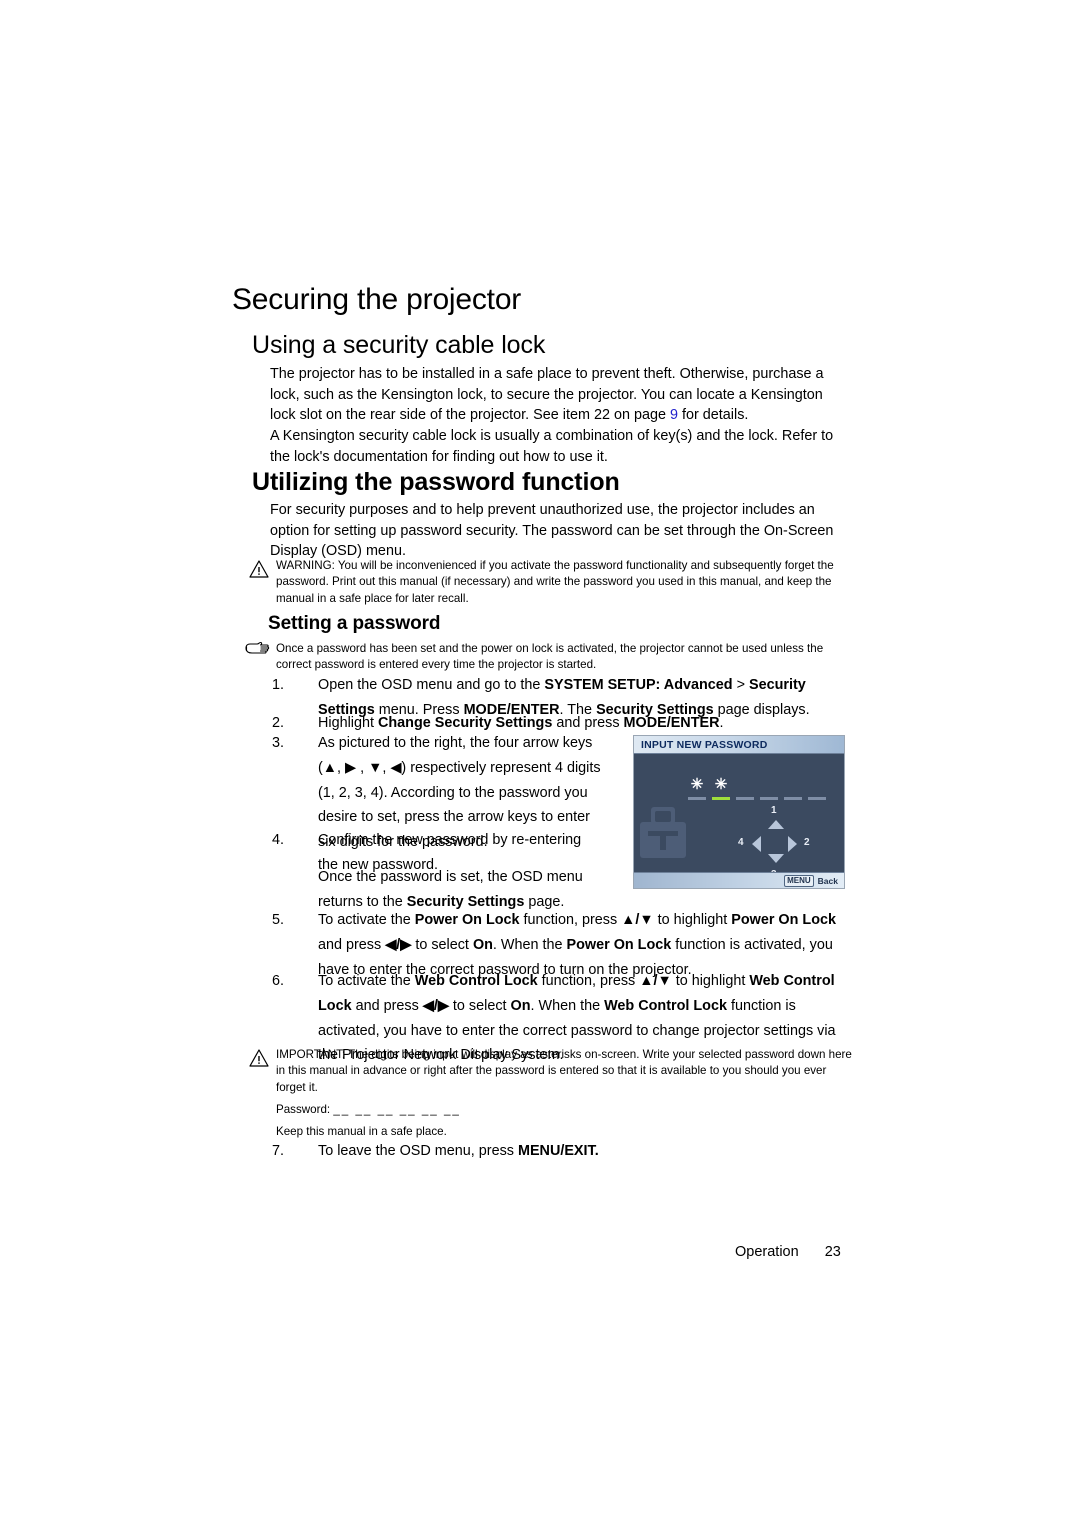  What do you see at coordinates (767, 1252) in the screenshot?
I see `footer-section-name: Operation` at bounding box center [767, 1252].